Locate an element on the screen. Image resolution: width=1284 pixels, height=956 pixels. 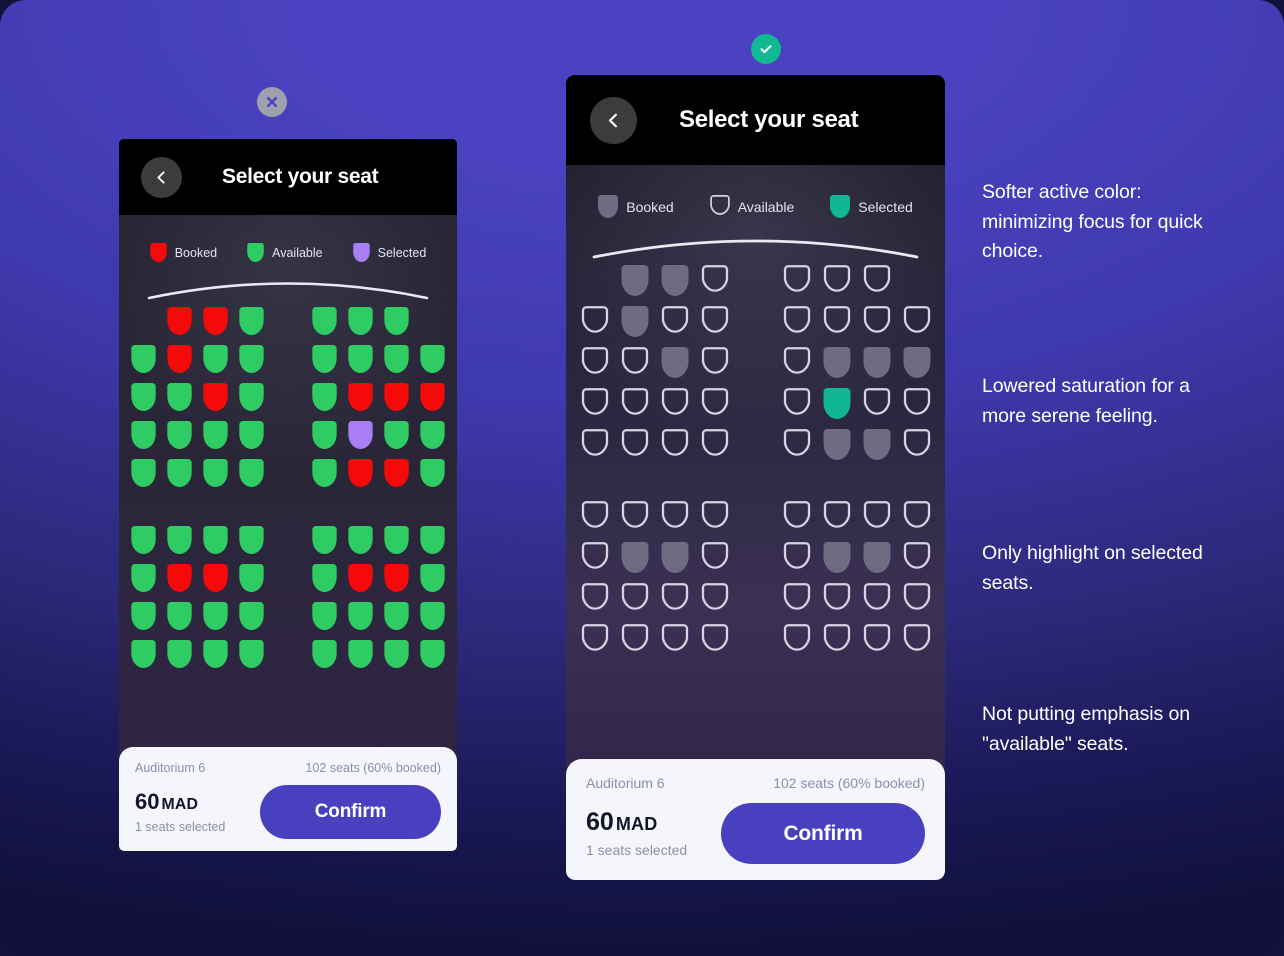
seat-grid-right is located at coordinates (755, 460).